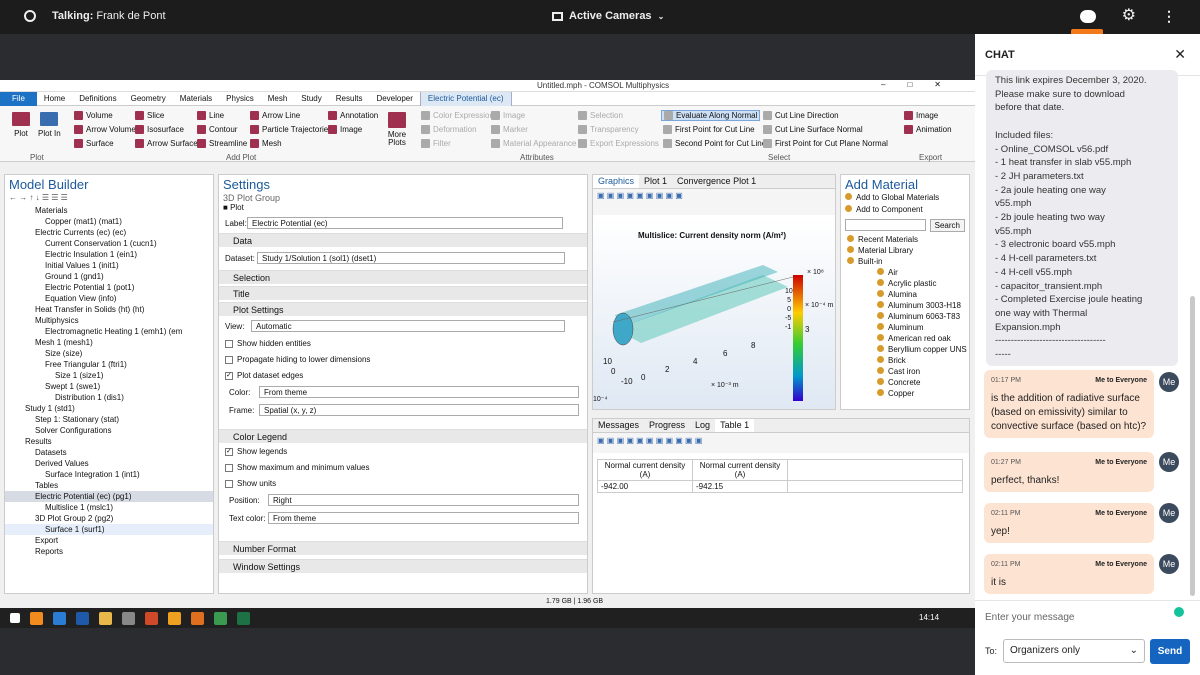  I want to click on excel-icon, so click(243, 618).